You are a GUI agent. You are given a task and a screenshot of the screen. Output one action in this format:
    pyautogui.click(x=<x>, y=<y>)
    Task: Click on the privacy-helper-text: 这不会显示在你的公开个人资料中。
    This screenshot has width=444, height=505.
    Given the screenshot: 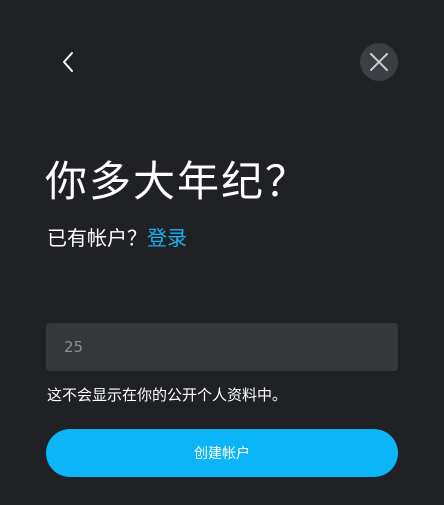 What is the action you would take?
    pyautogui.click(x=167, y=395)
    